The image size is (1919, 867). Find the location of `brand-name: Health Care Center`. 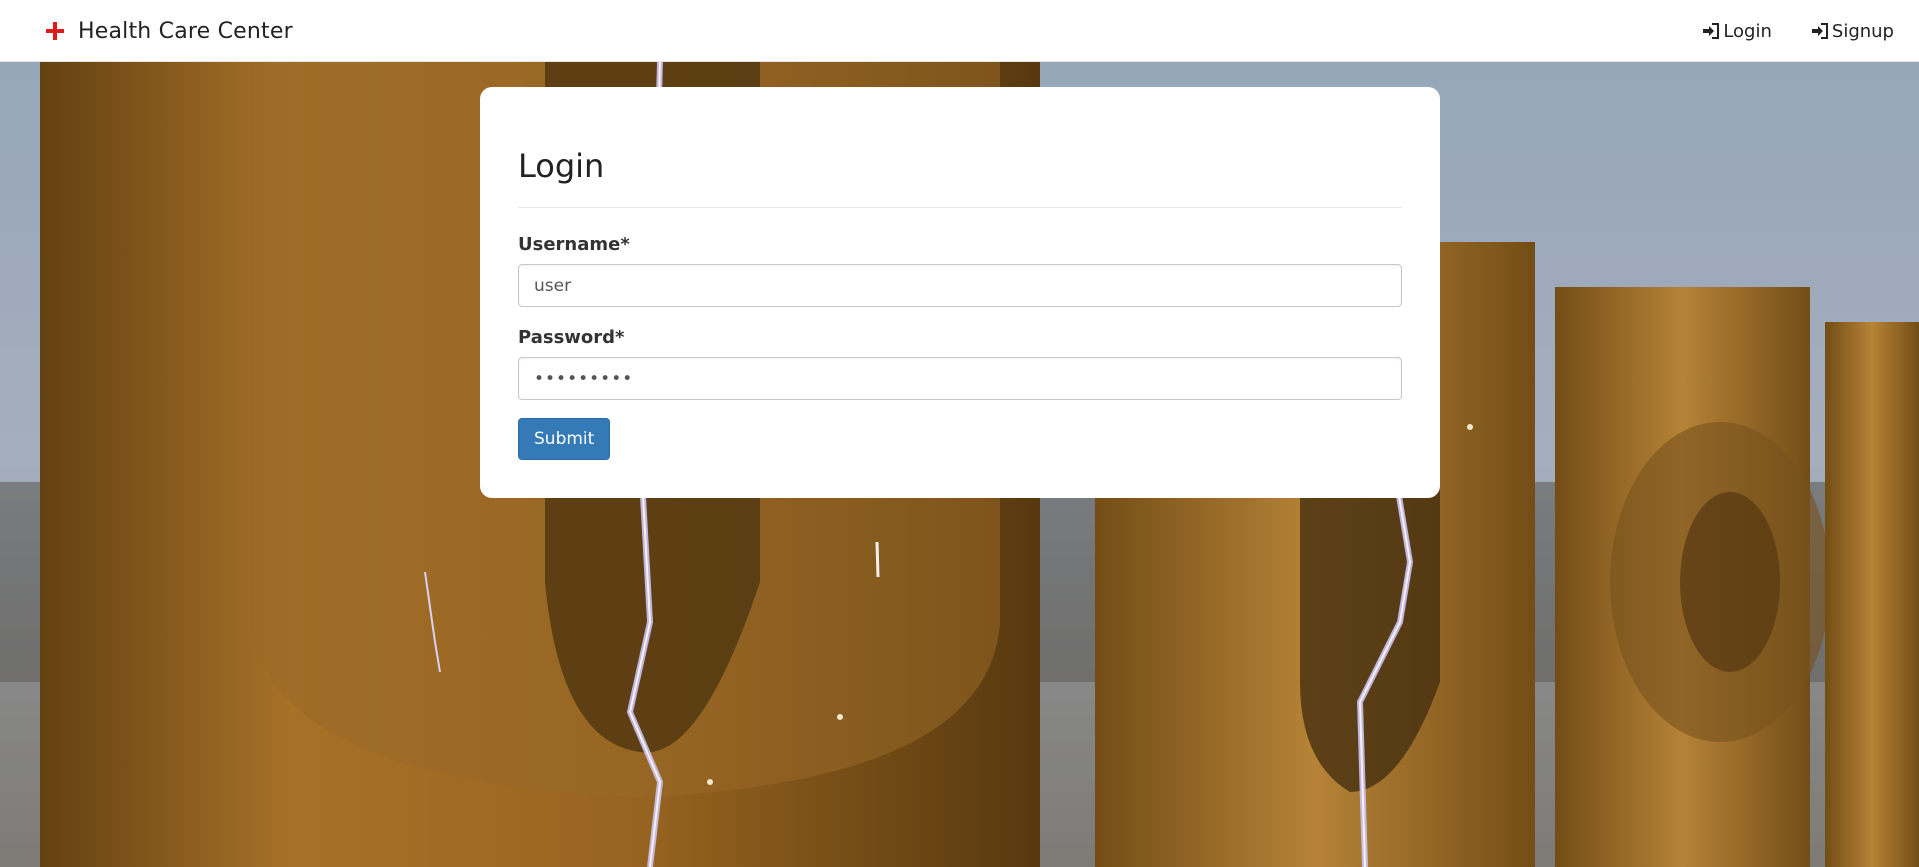

brand-name: Health Care Center is located at coordinates (185, 31).